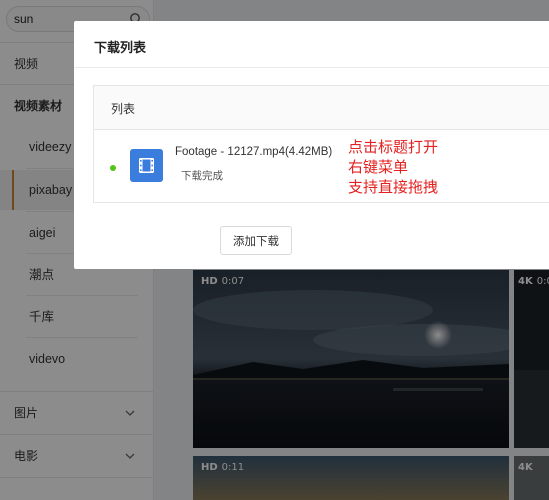  What do you see at coordinates (393, 147) in the screenshot?
I see `hint-line: 点击标题打开` at bounding box center [393, 147].